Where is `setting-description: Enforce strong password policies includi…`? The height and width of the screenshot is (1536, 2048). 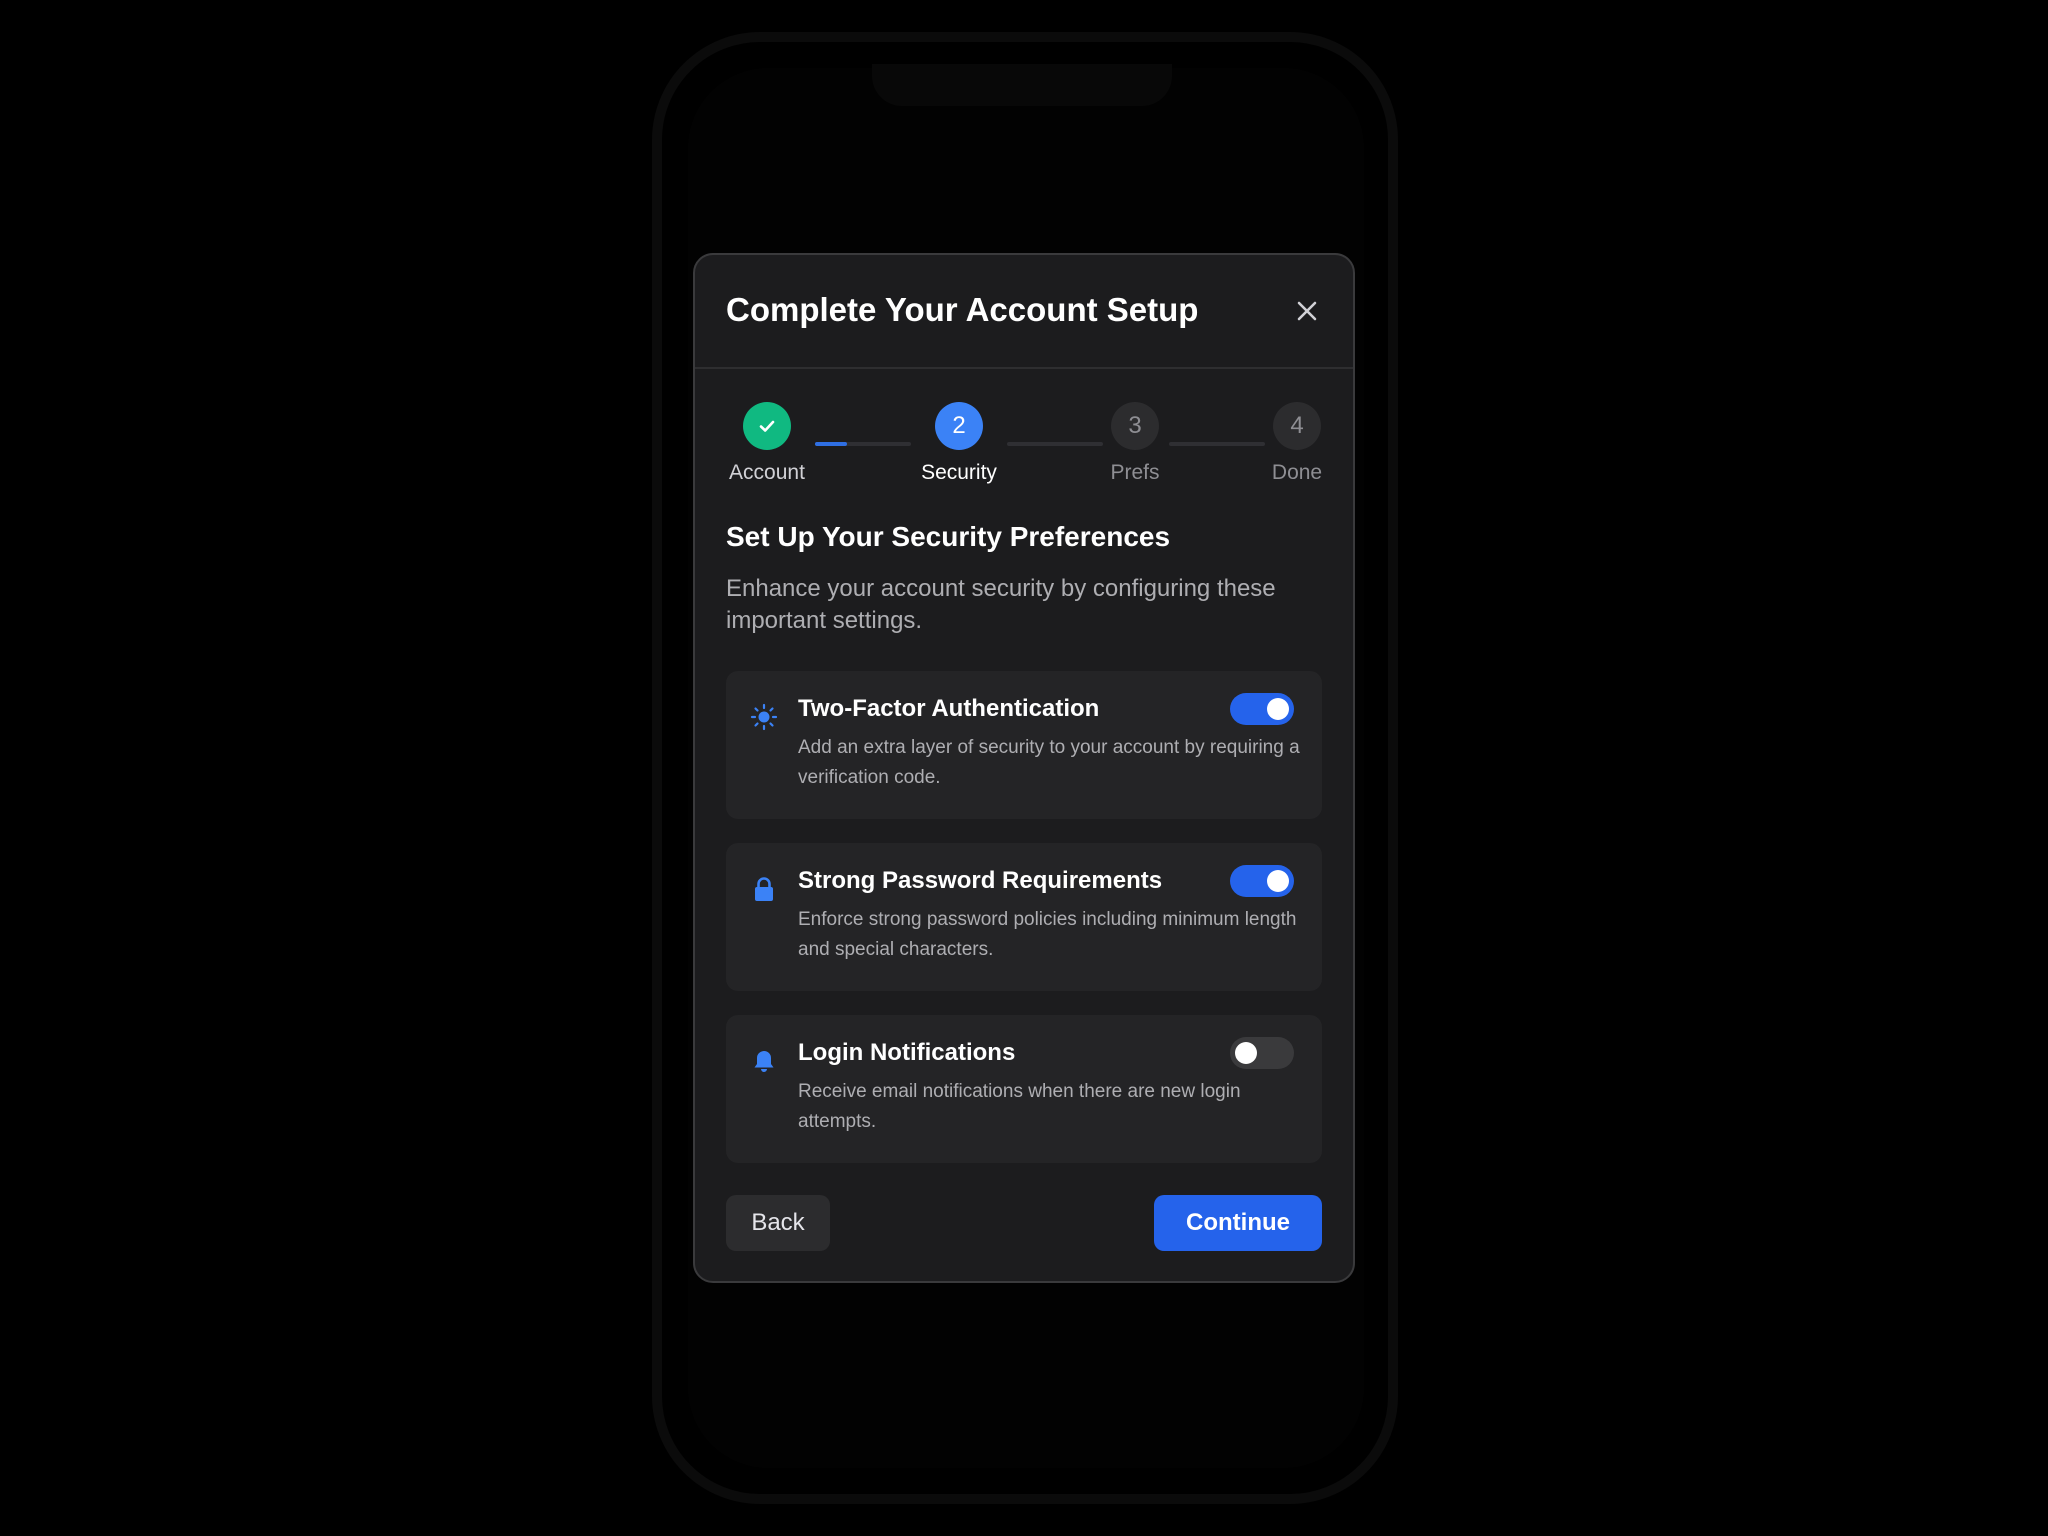 setting-description: Enforce strong password policies includi… is located at coordinates (1047, 934).